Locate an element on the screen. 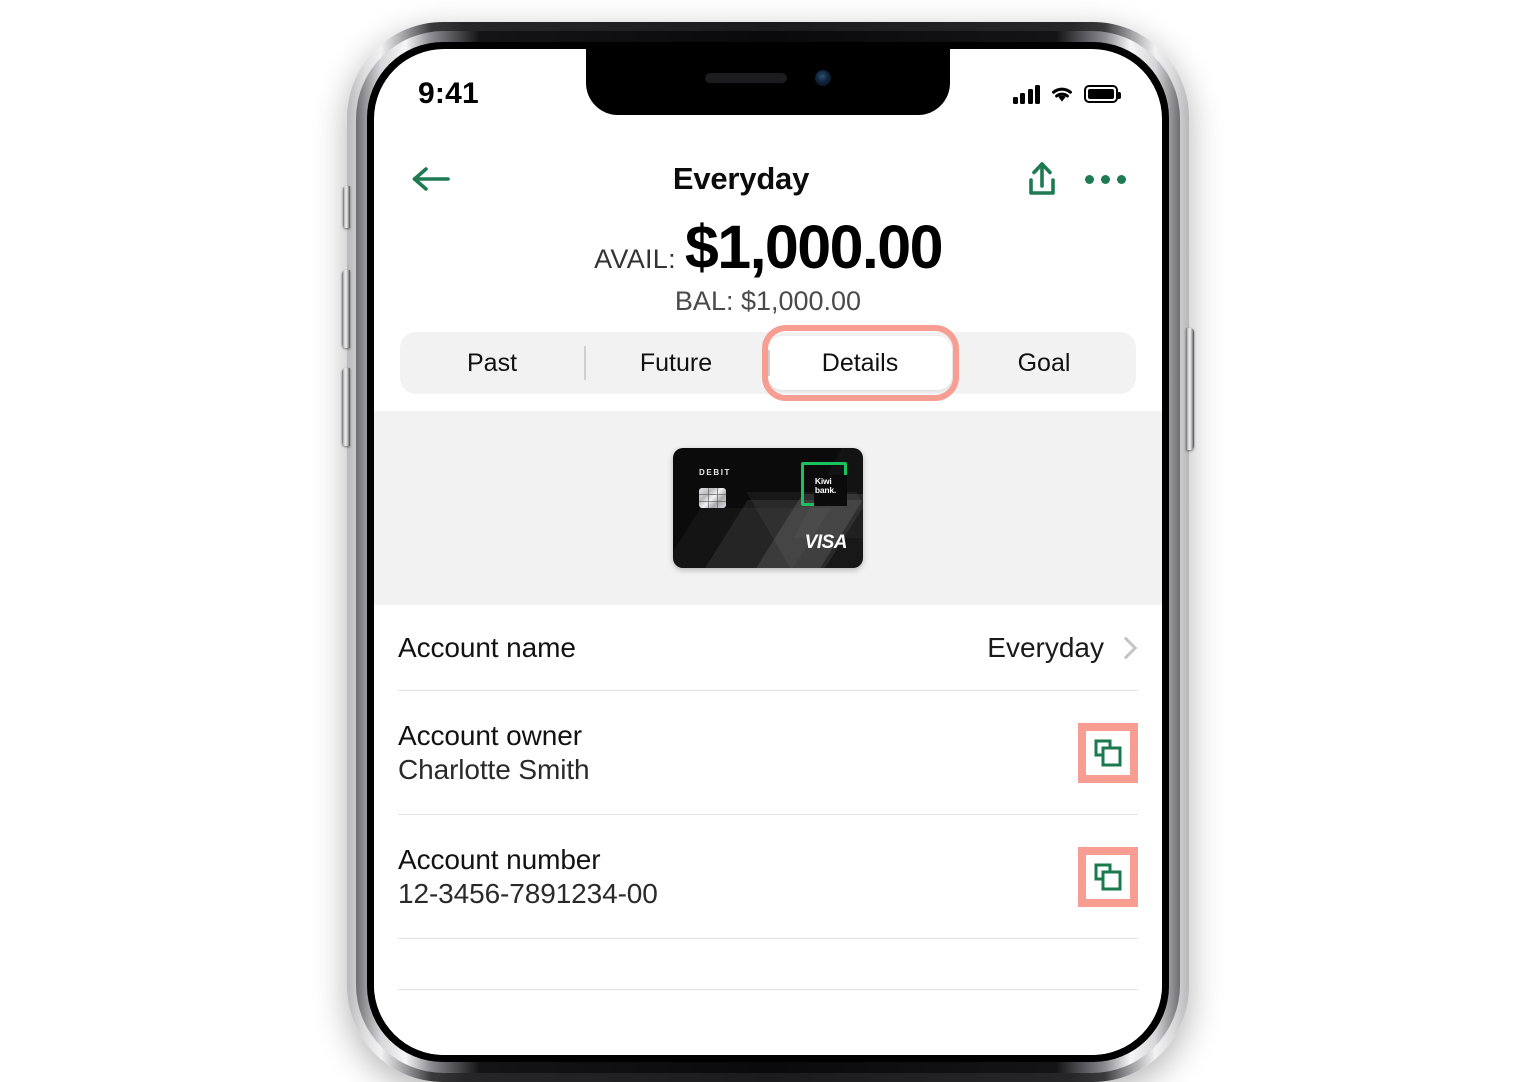  debit-card-panel: DEBIT Kiwi bank. VISA is located at coordinates (768, 508).